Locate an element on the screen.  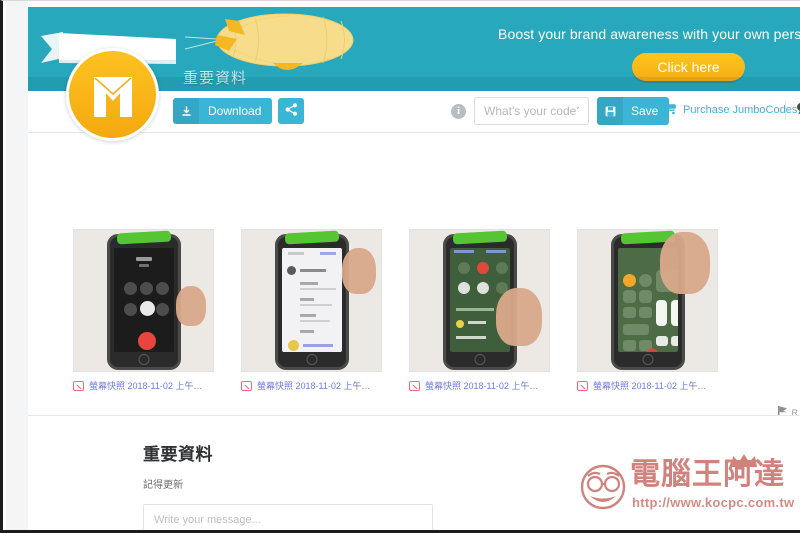
watermark-url: http://www.kocpc.com.tw is located at coordinates (713, 502).